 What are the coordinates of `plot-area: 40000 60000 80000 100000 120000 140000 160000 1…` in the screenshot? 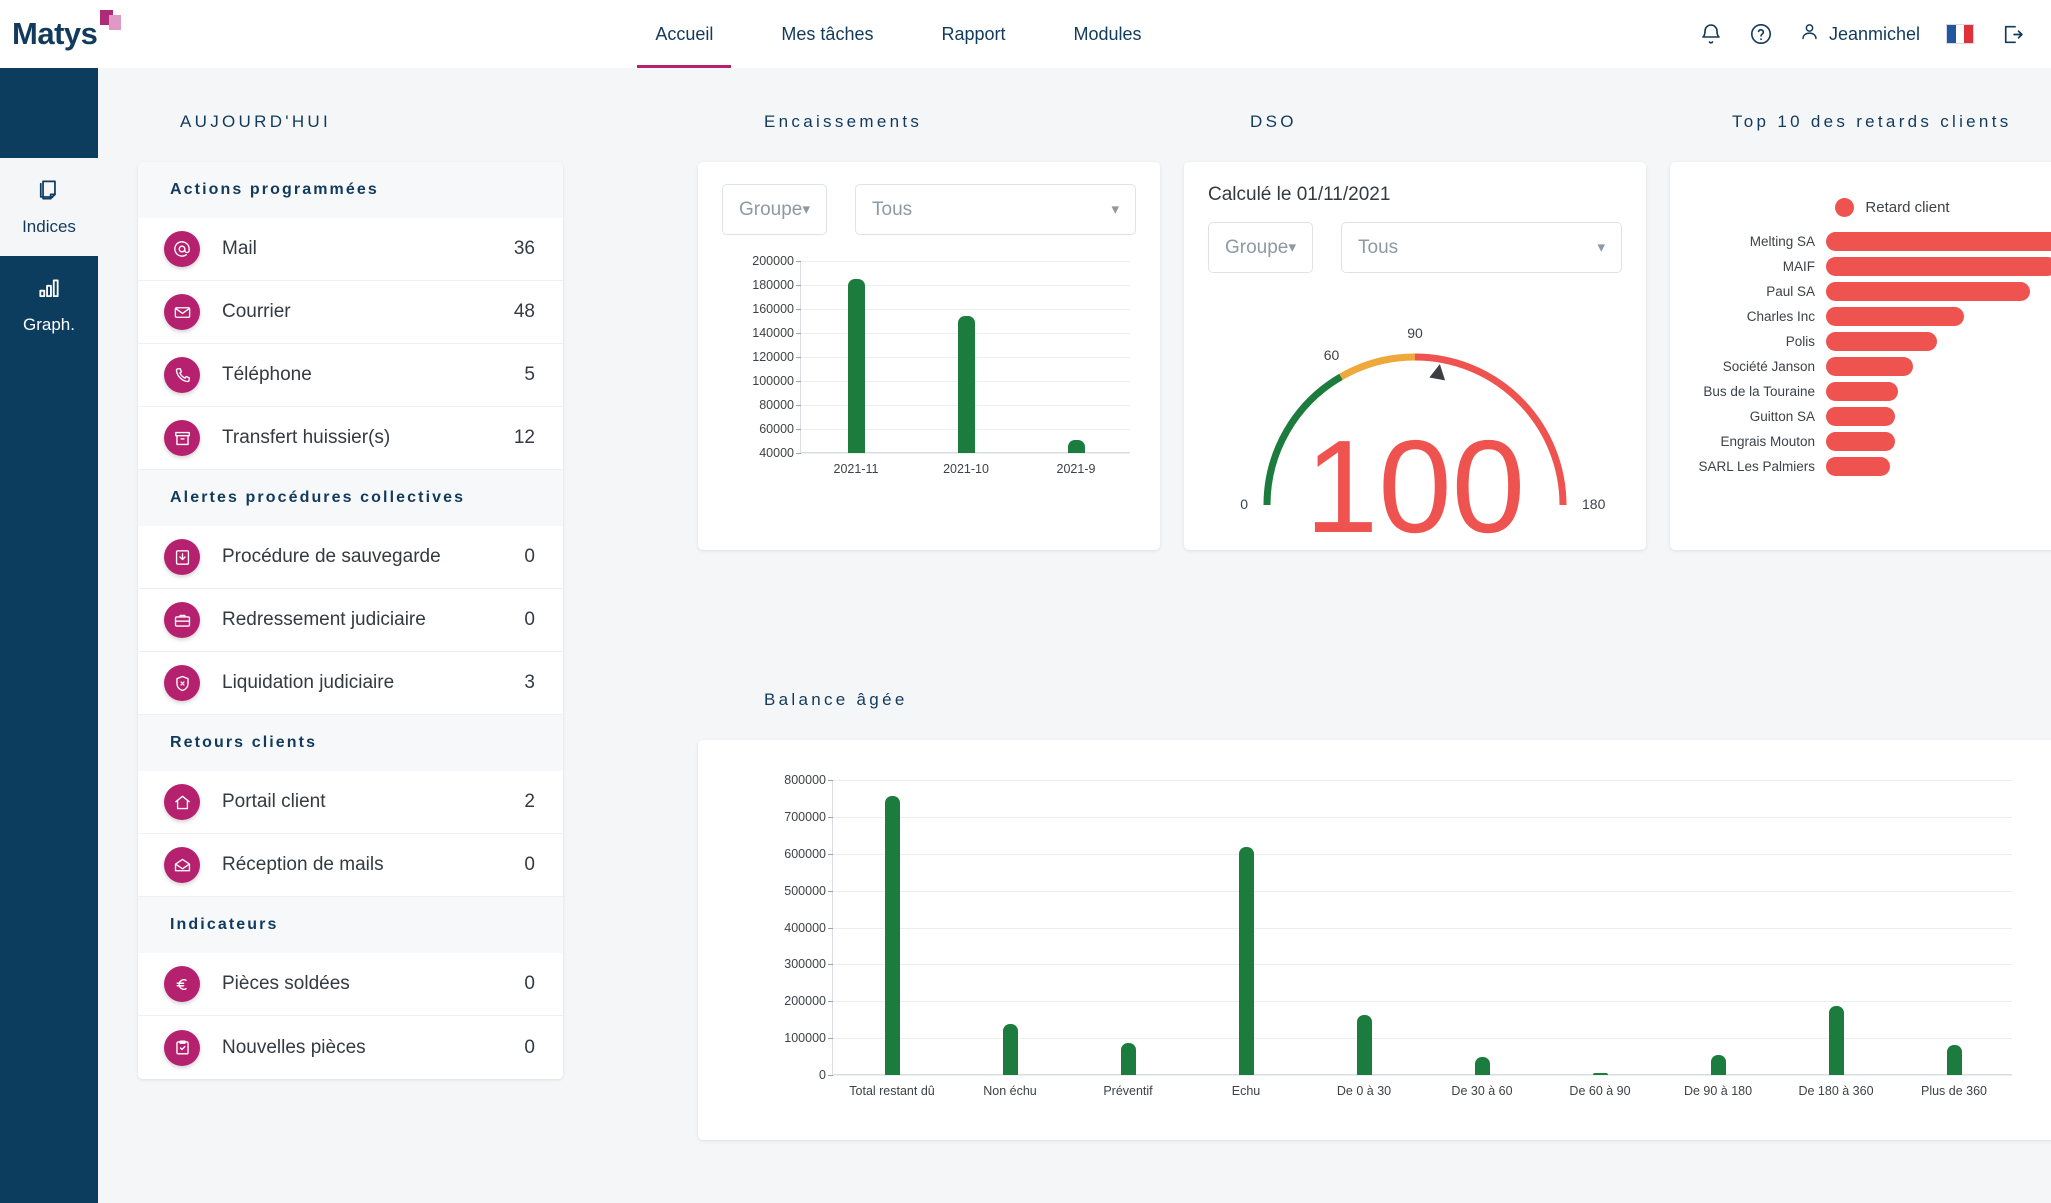 It's located at (941, 365).